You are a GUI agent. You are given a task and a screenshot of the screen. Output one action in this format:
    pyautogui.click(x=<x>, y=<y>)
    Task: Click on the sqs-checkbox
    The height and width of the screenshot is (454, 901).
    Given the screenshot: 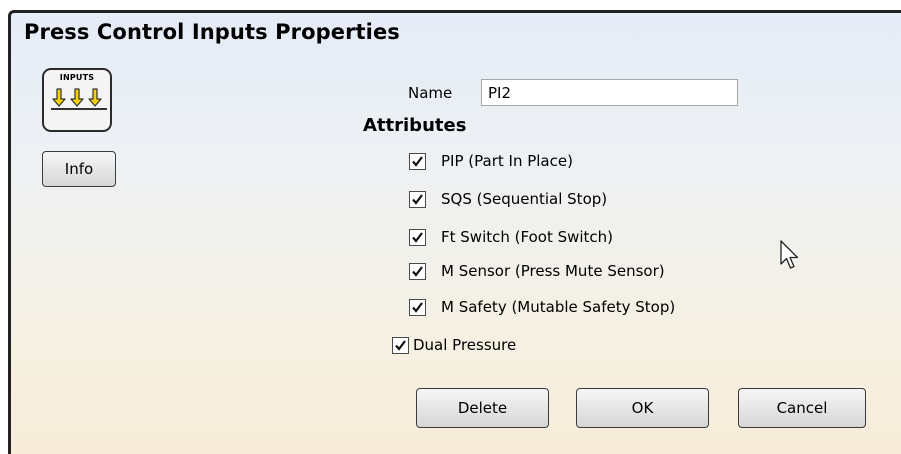 What is the action you would take?
    pyautogui.click(x=417, y=199)
    